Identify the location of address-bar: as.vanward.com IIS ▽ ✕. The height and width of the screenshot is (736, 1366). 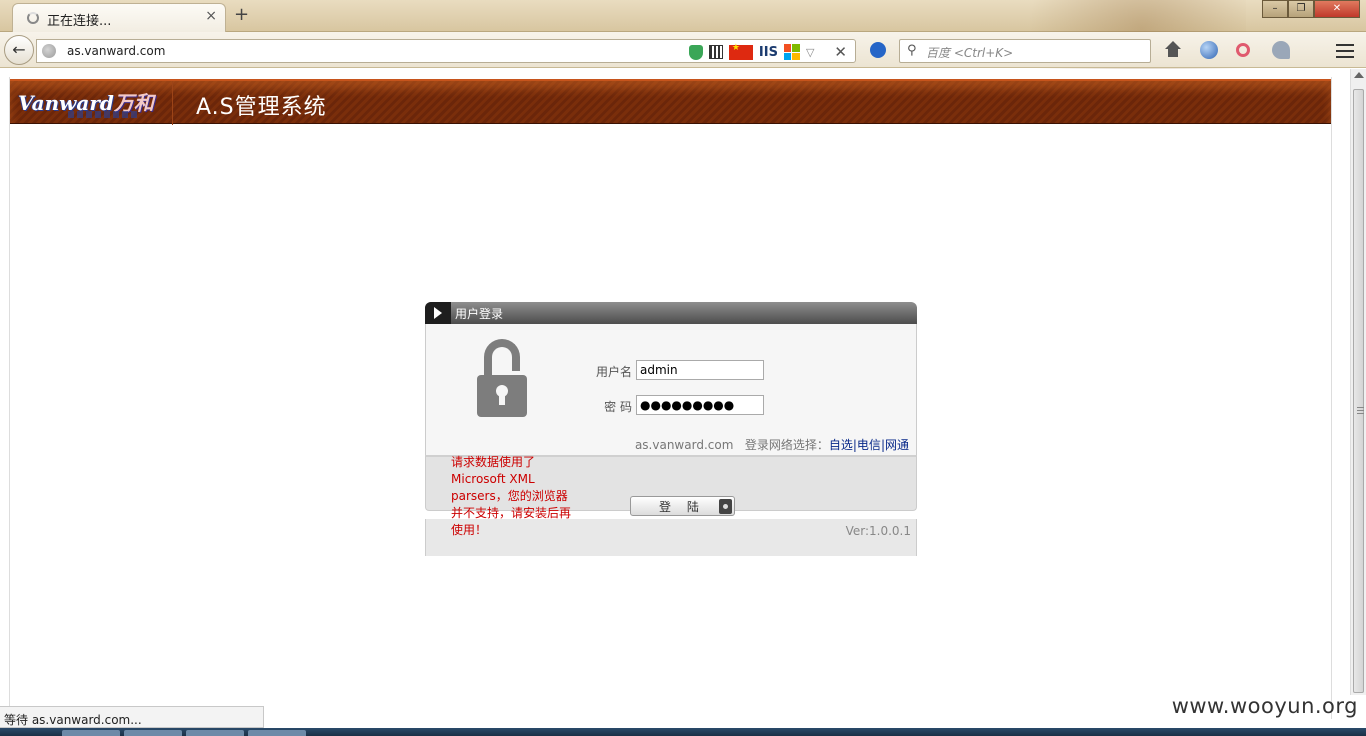
(446, 51).